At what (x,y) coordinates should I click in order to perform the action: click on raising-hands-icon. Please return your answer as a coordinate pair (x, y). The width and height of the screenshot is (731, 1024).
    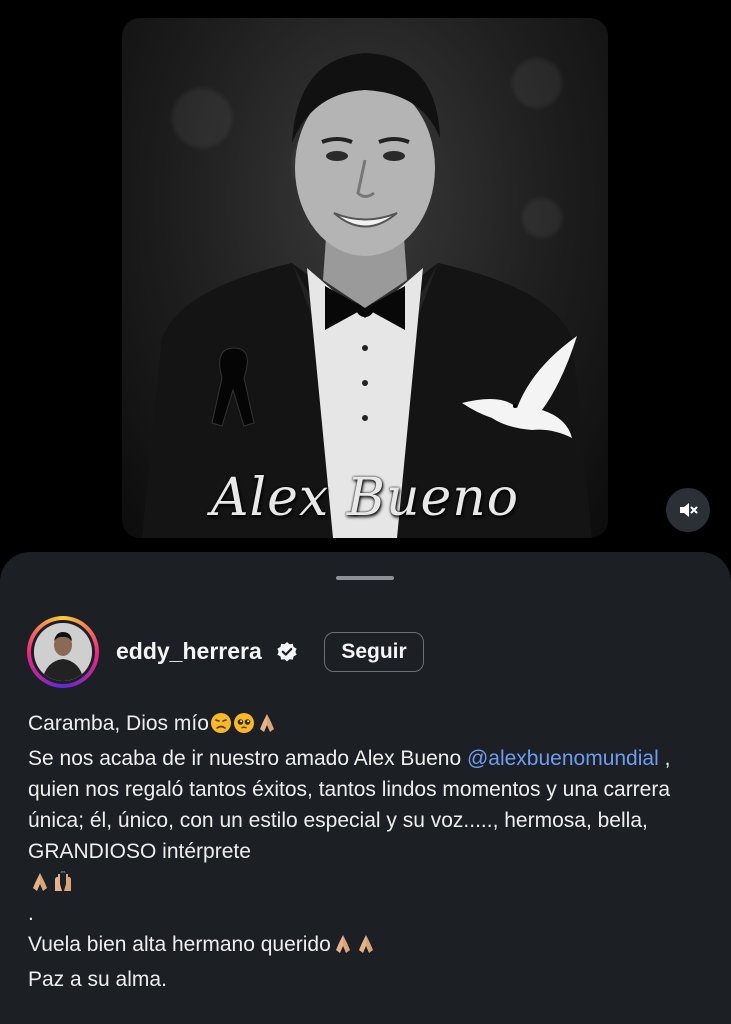
    Looking at the image, I should click on (63, 881).